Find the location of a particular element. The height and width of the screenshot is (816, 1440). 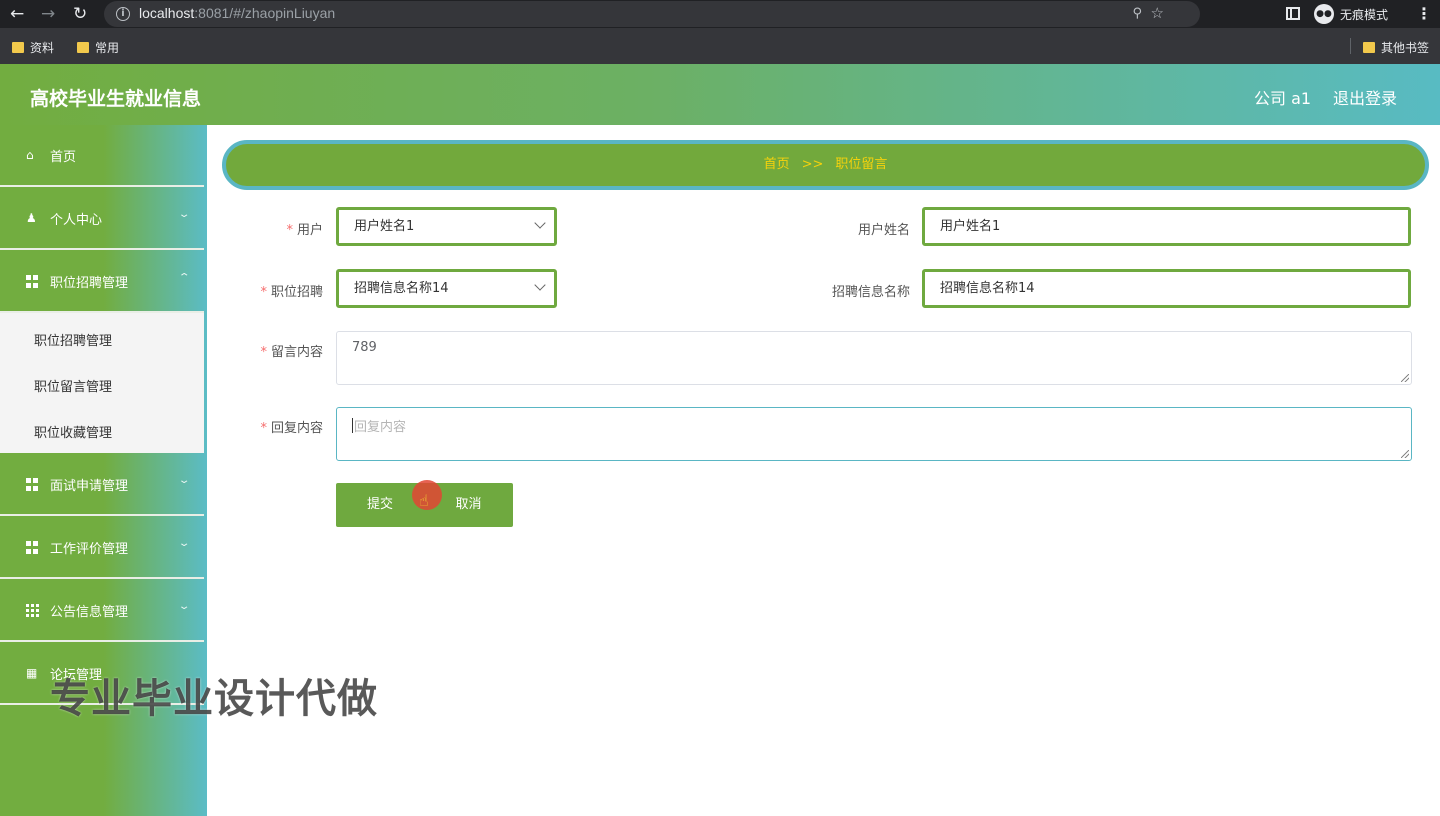

job-label: * 职位招聘 is located at coordinates (291, 292).